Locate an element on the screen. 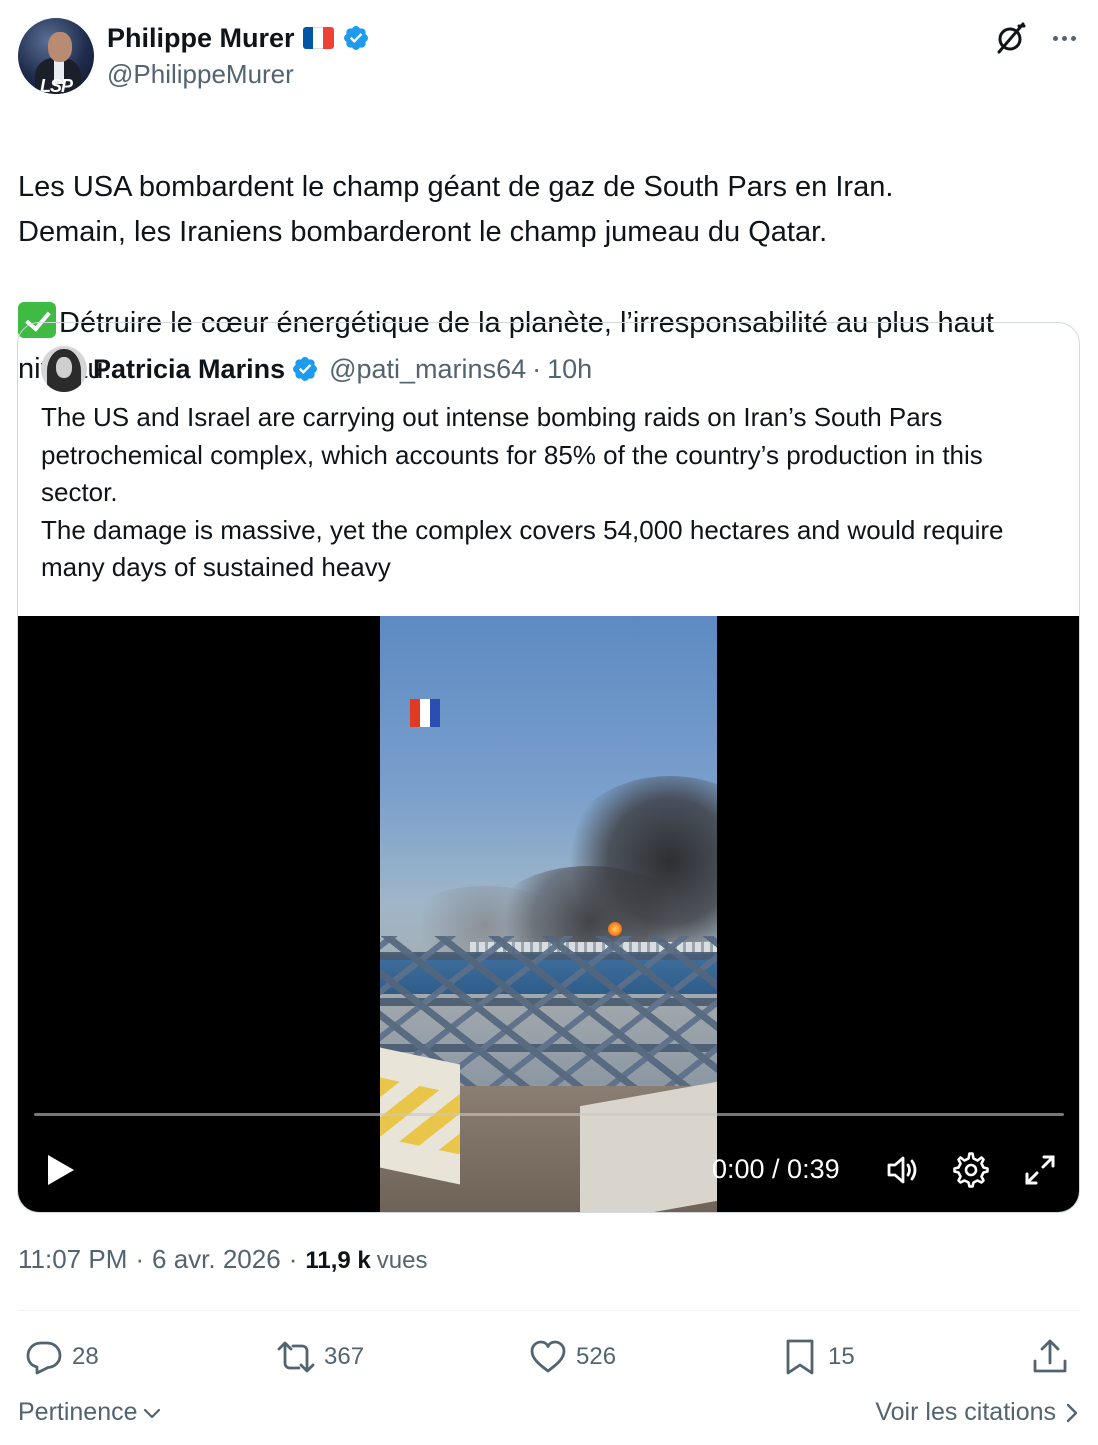  video-frame is located at coordinates (548, 914).